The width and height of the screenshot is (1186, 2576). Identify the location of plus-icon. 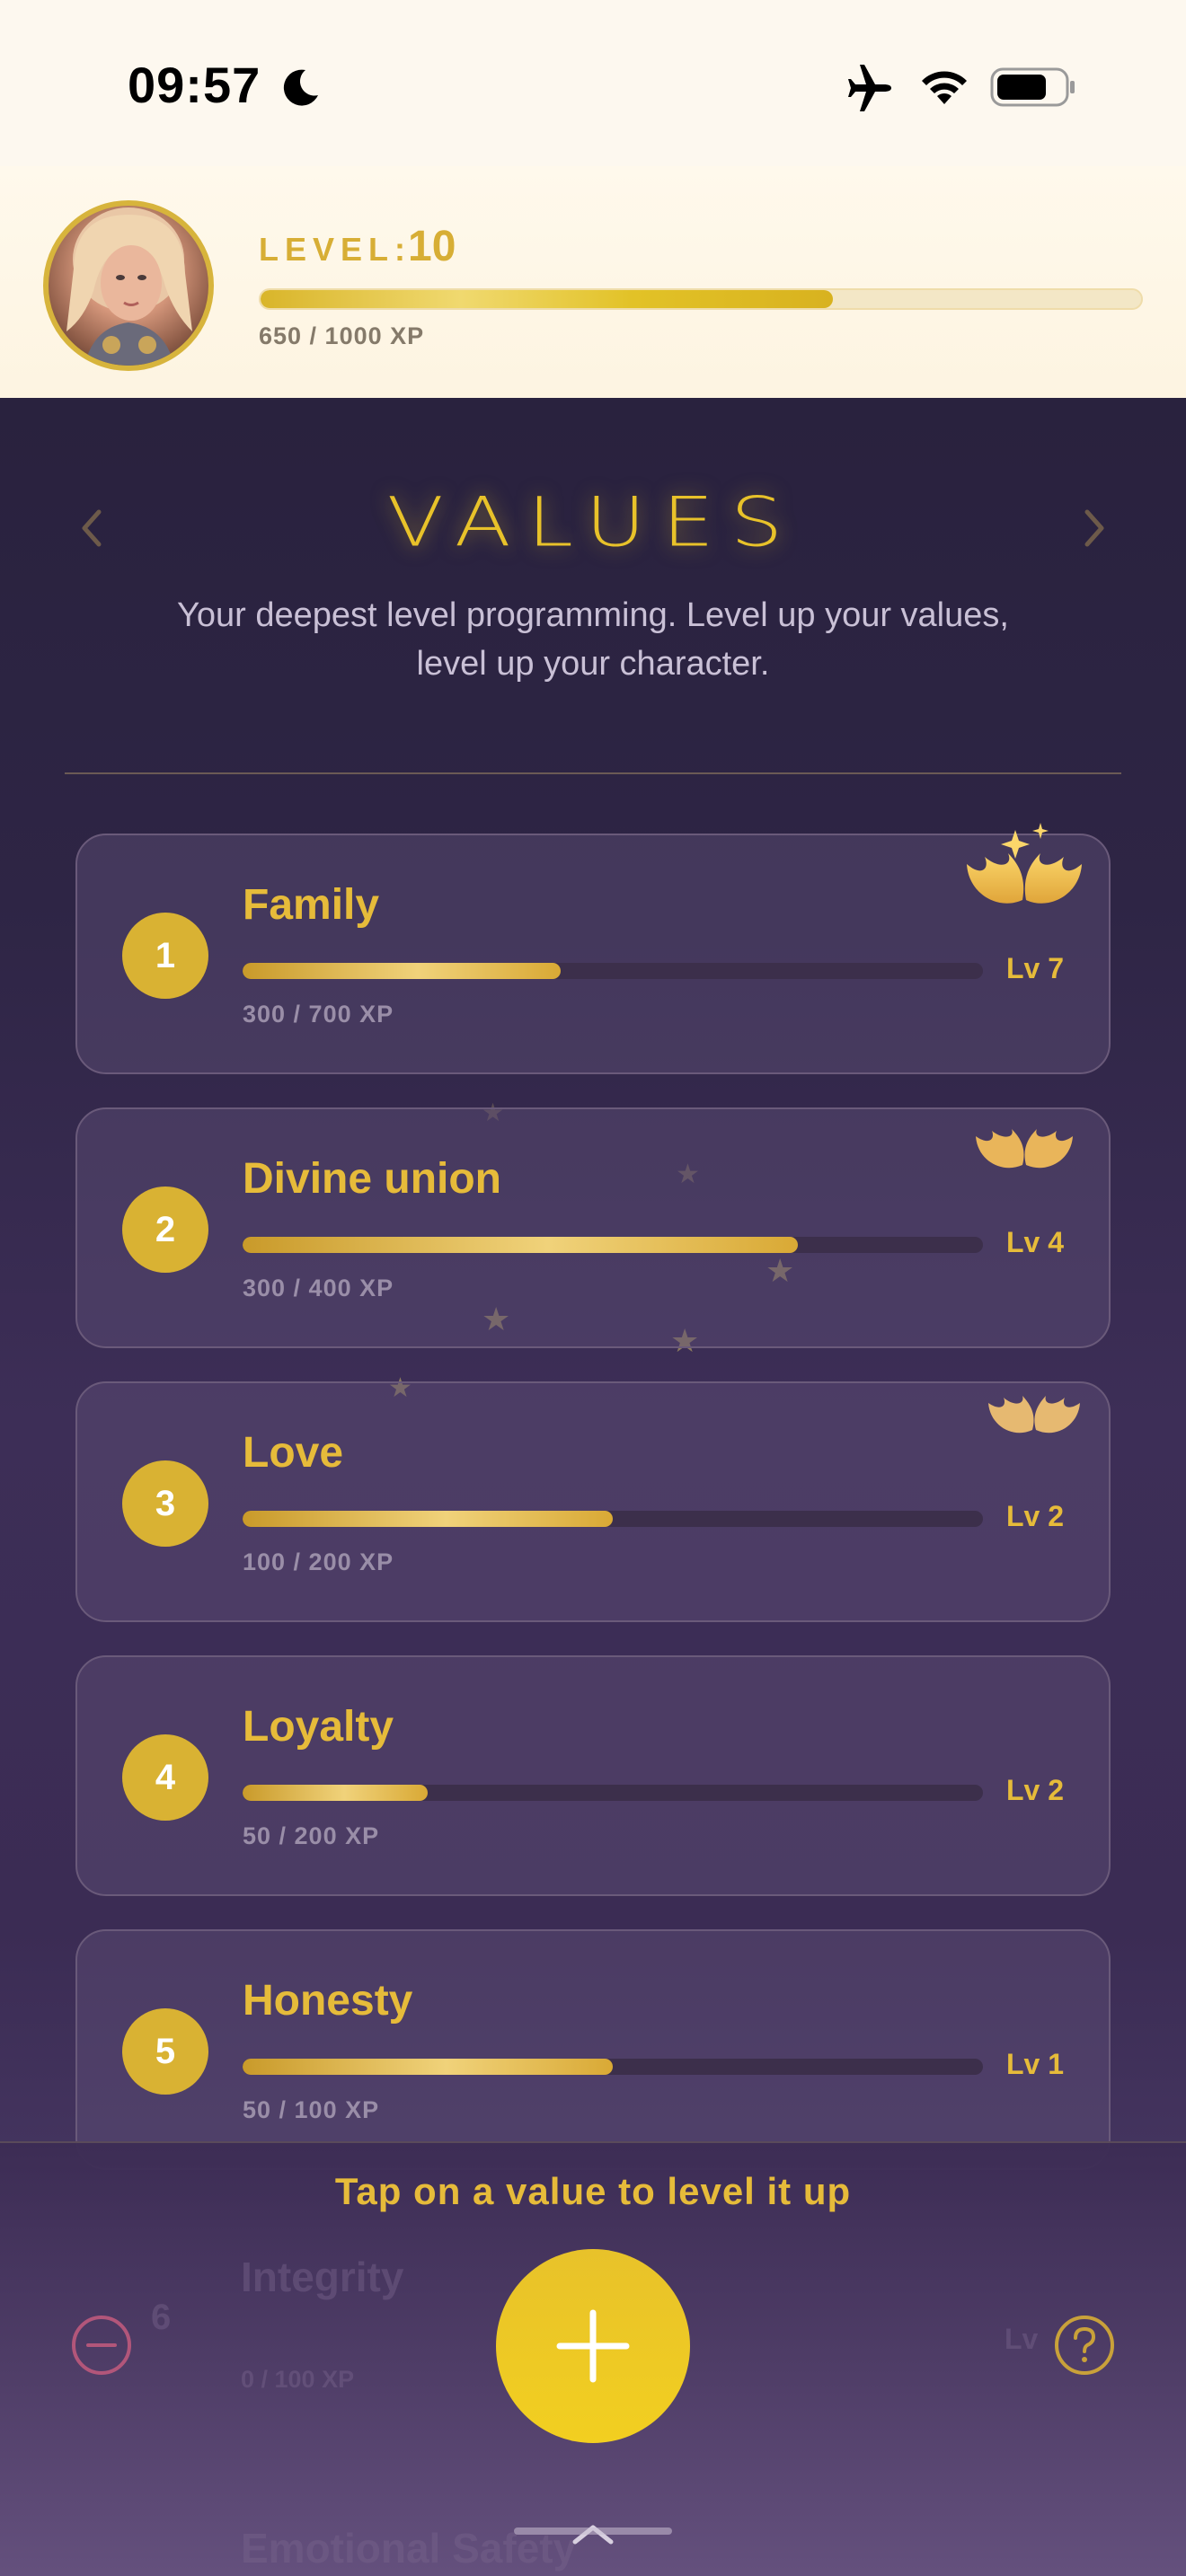
(593, 2346).